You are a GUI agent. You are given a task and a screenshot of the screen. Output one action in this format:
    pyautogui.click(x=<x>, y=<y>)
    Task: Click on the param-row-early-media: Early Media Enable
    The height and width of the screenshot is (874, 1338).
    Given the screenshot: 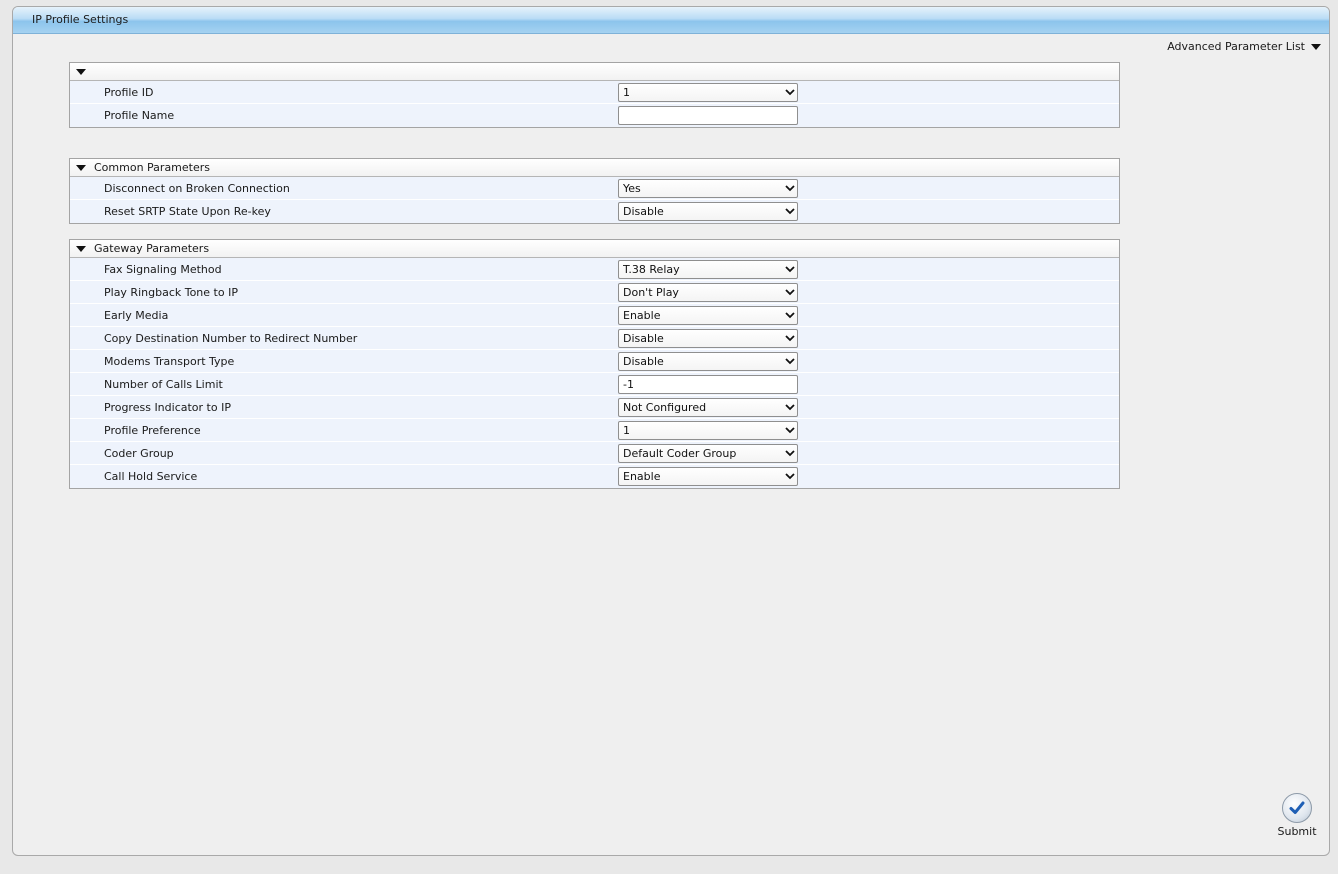 What is the action you would take?
    pyautogui.click(x=594, y=315)
    